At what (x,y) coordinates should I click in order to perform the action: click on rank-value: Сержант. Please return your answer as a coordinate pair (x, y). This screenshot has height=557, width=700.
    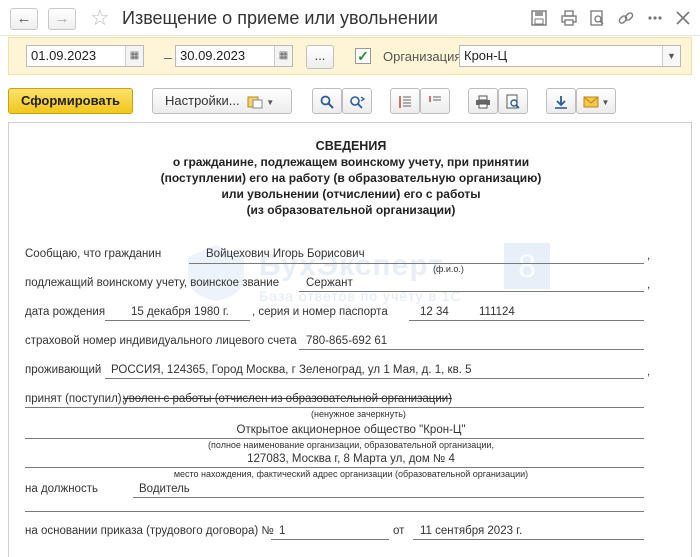
    Looking at the image, I should click on (329, 283).